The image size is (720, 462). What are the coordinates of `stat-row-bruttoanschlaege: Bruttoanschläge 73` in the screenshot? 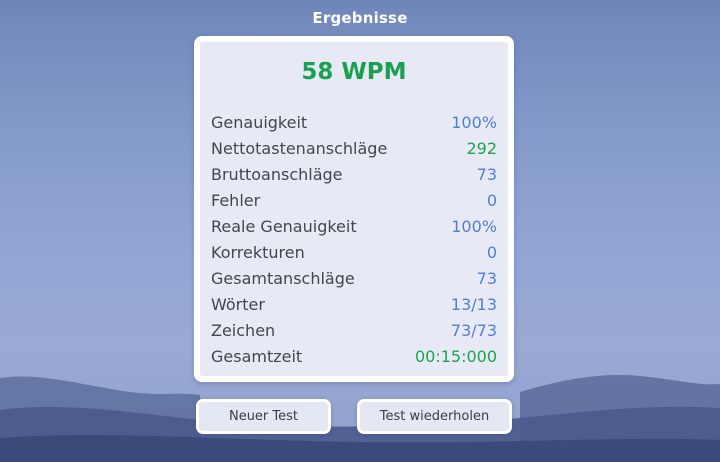 It's located at (354, 174).